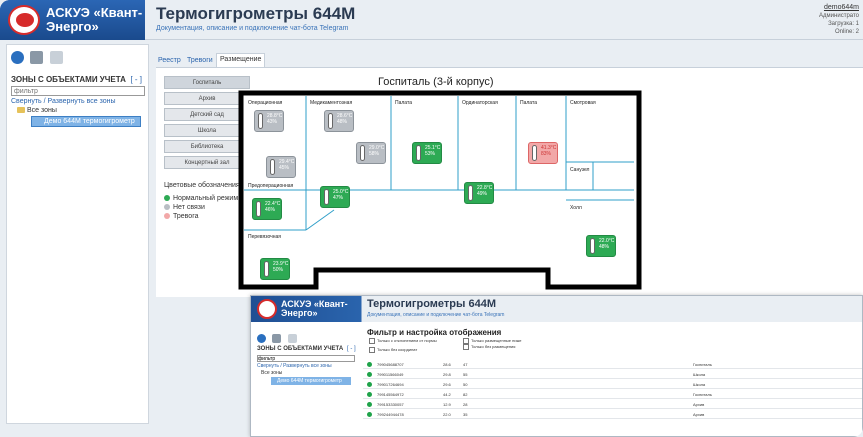 The height and width of the screenshot is (437, 863). I want to click on row-id: 799045688707, so click(390, 364).